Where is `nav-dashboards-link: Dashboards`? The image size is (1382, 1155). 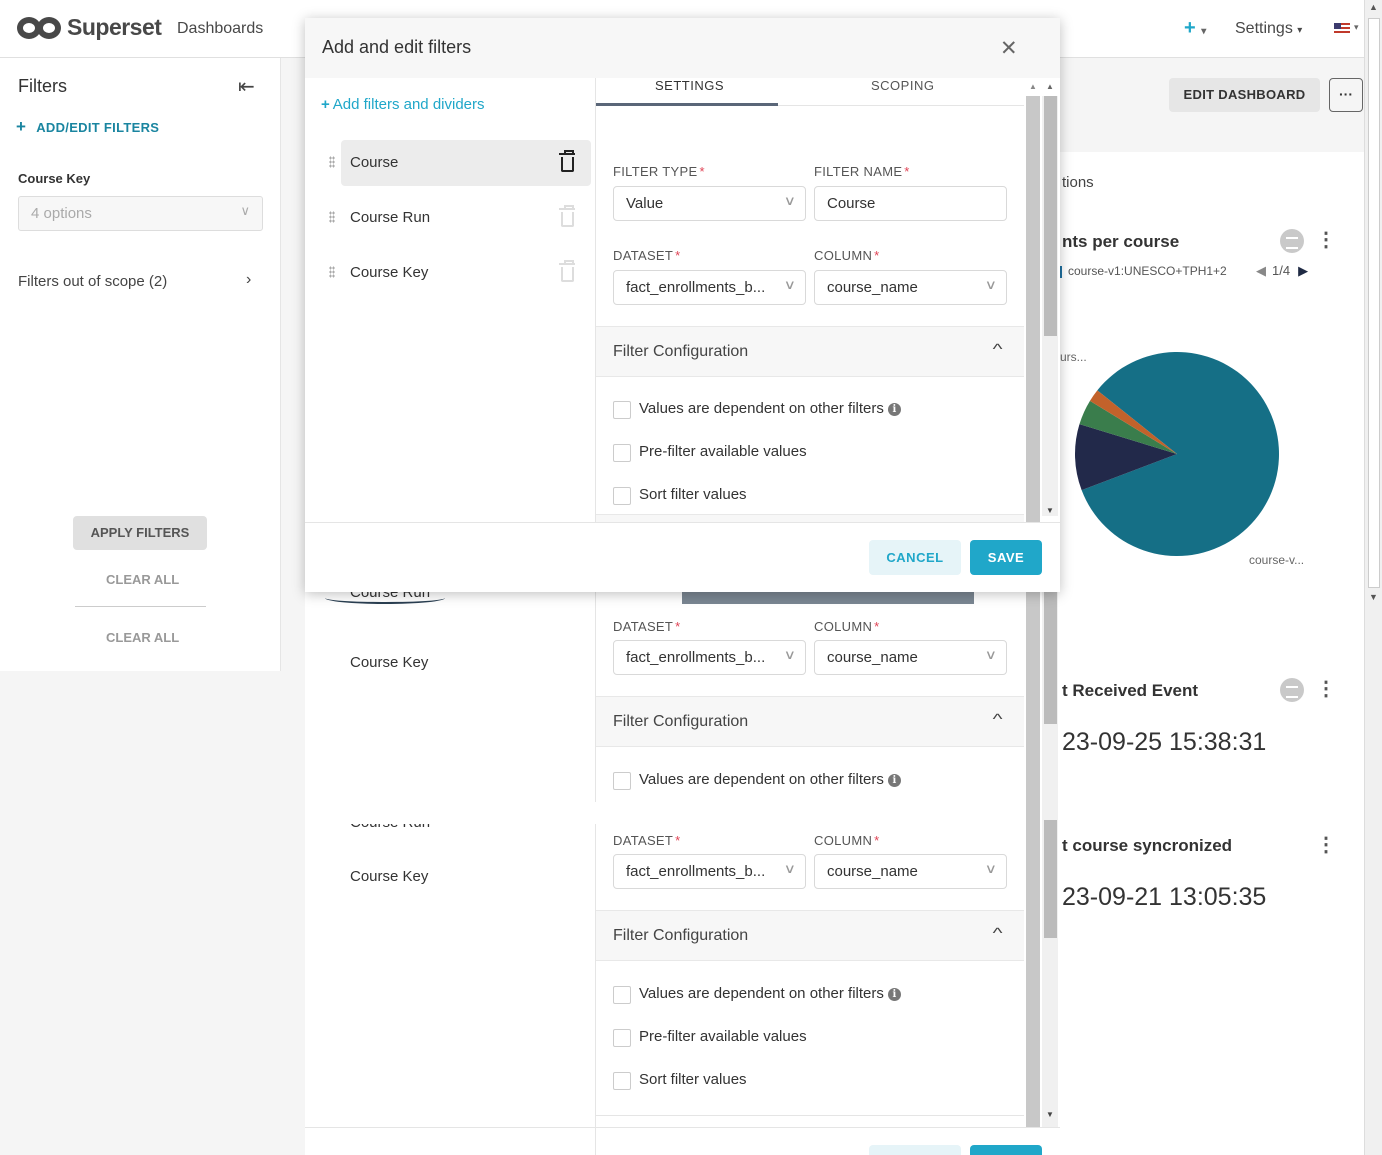
nav-dashboards-link: Dashboards is located at coordinates (220, 29).